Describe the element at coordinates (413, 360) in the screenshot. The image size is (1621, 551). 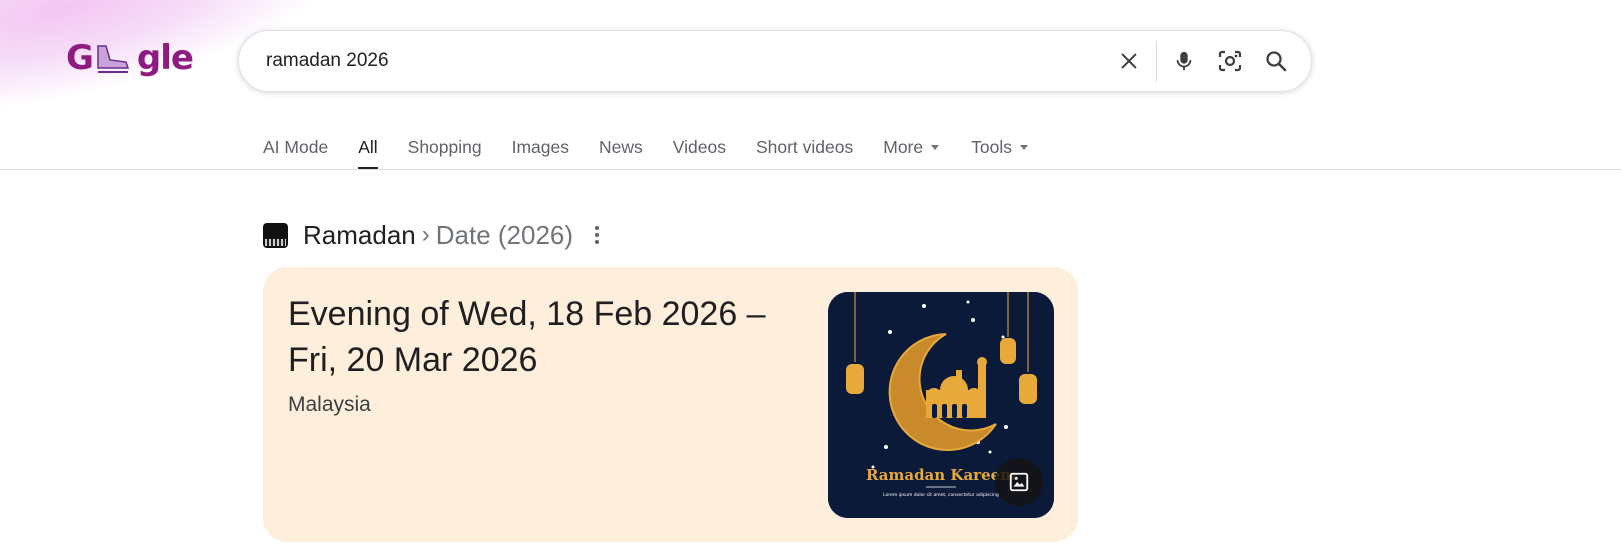
I see `date-line-2: Fri, 20 Mar 2026` at that location.